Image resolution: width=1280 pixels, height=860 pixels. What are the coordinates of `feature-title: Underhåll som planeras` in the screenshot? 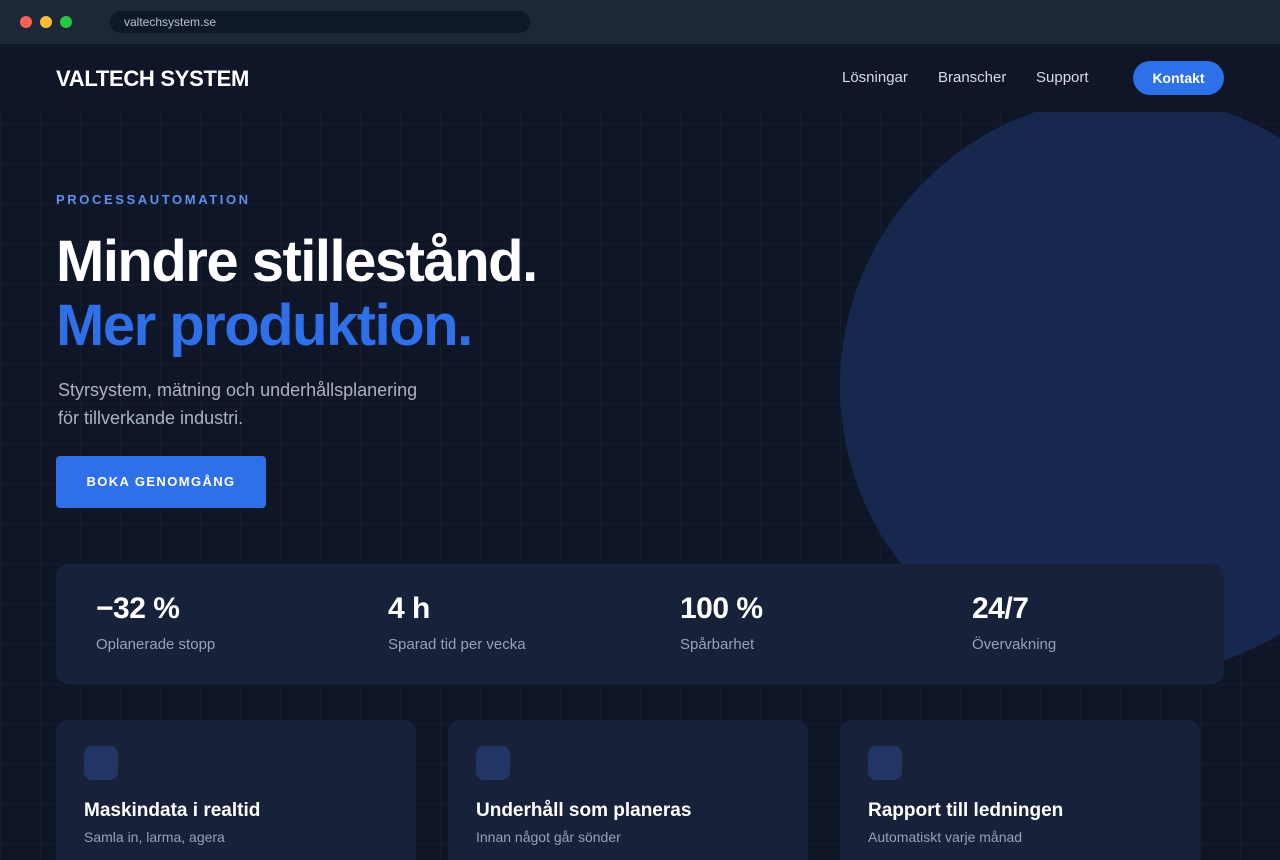 It's located at (584, 810).